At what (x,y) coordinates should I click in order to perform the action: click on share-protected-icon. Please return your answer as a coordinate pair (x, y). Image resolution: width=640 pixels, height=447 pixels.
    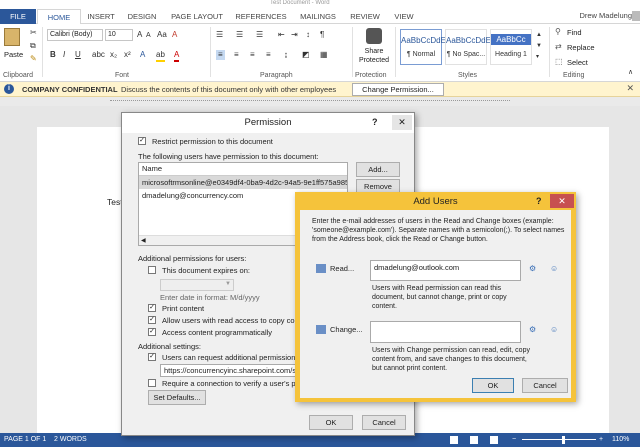
    Looking at the image, I should click on (374, 36).